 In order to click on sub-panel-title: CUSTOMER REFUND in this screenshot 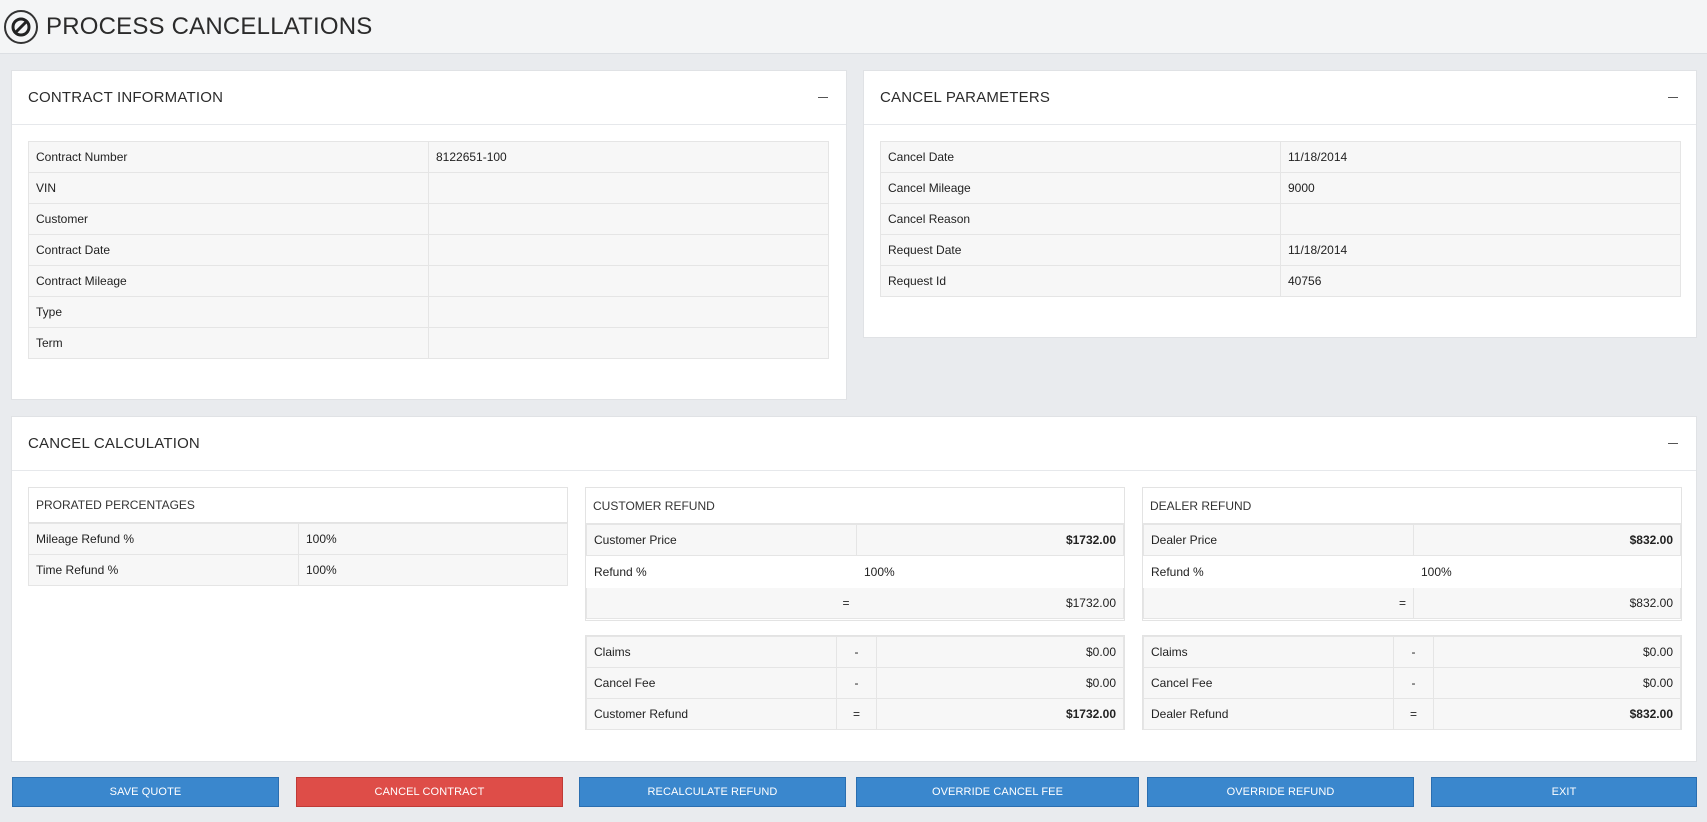, I will do `click(855, 506)`.